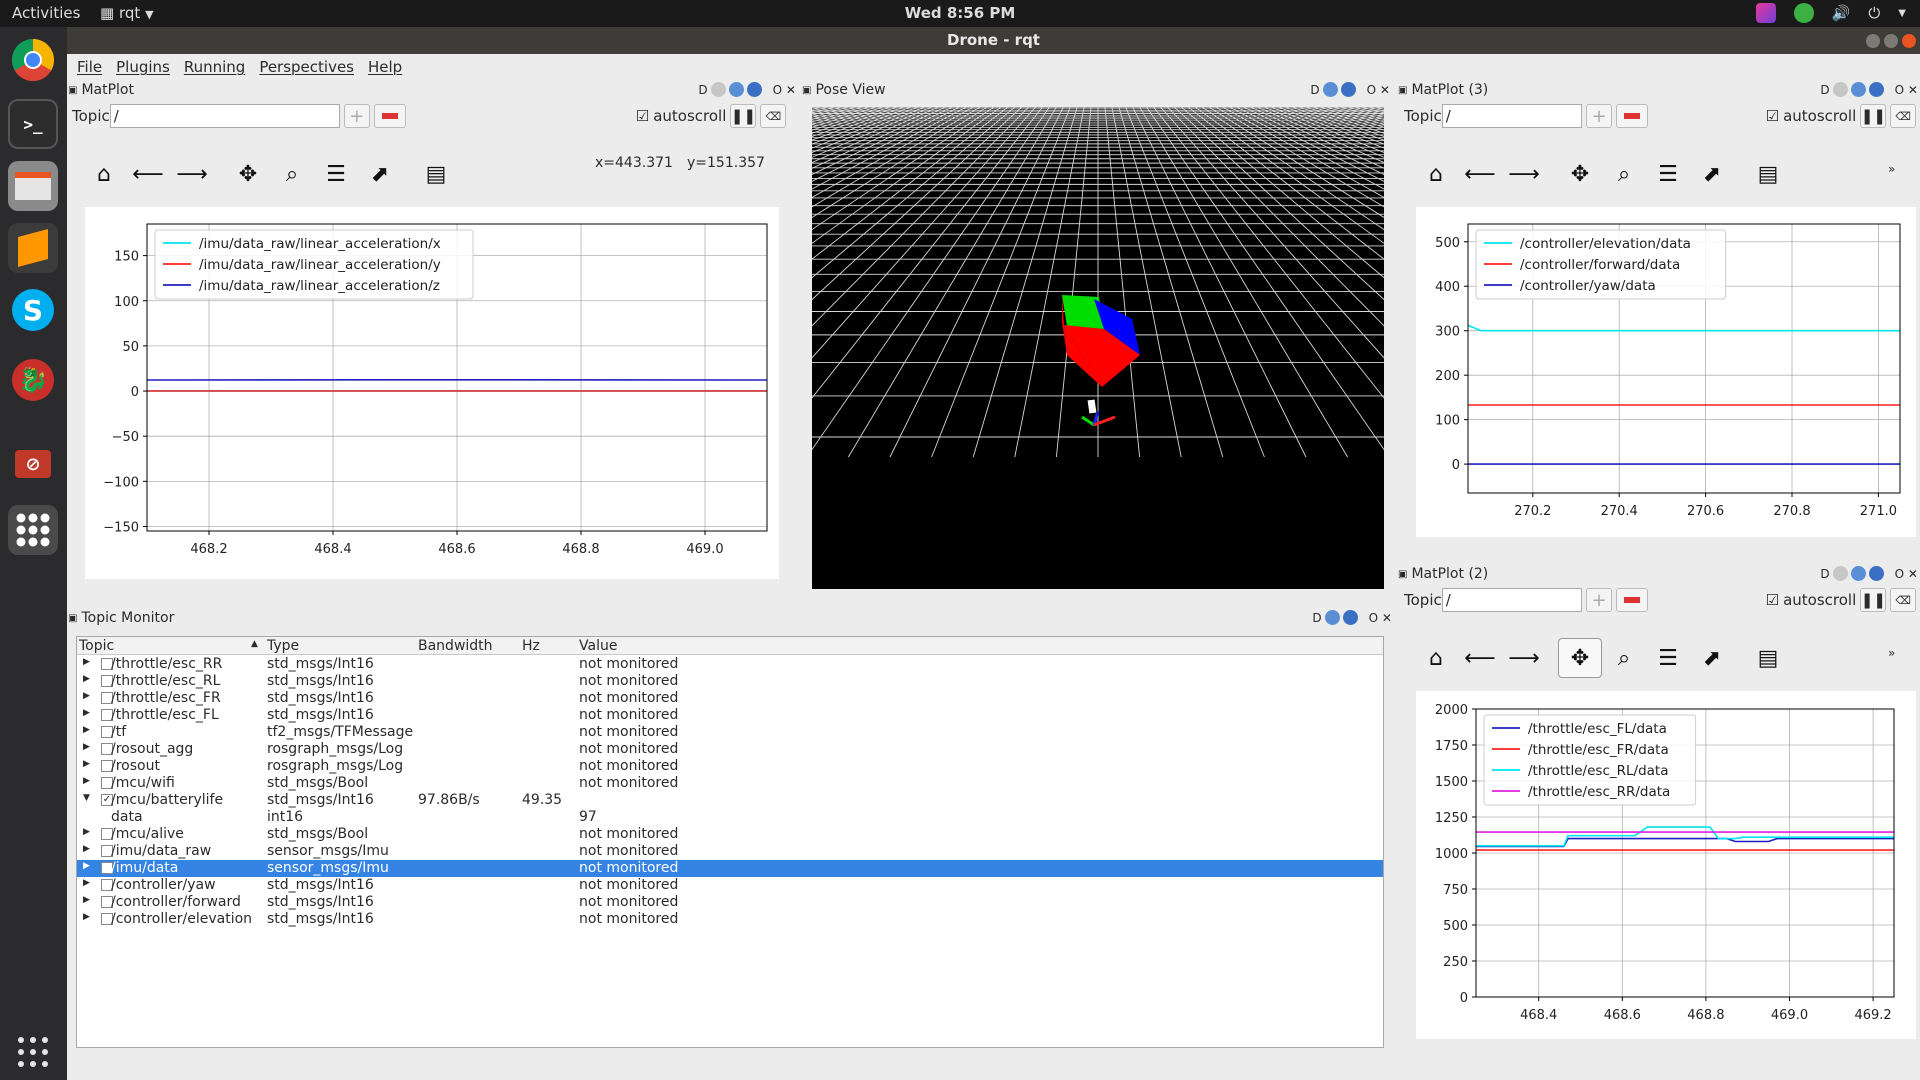 This screenshot has width=1920, height=1080. What do you see at coordinates (1874, 13) in the screenshot?
I see `power-icon: ⏻` at bounding box center [1874, 13].